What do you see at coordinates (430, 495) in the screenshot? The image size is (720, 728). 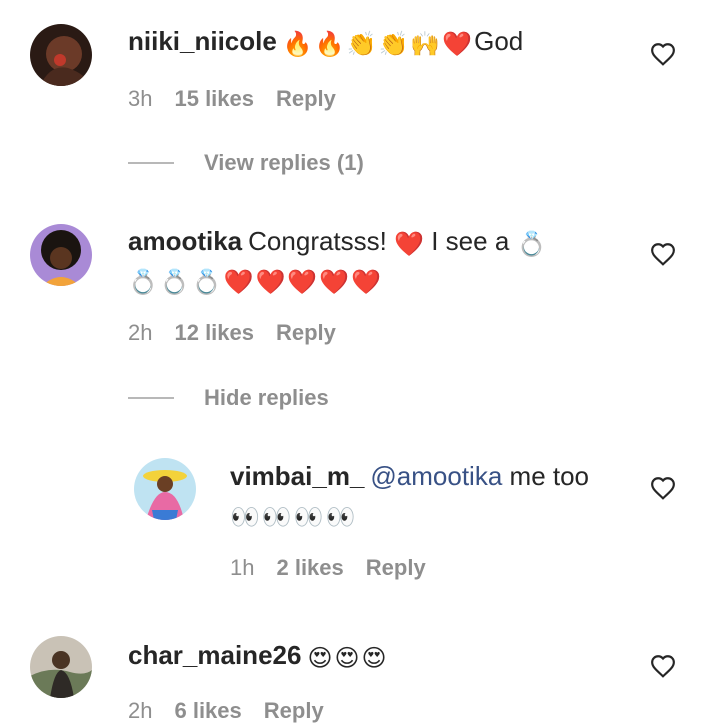 I see `reply-text: vimbai_m_ @amootika me too 👀👀👀👀` at bounding box center [430, 495].